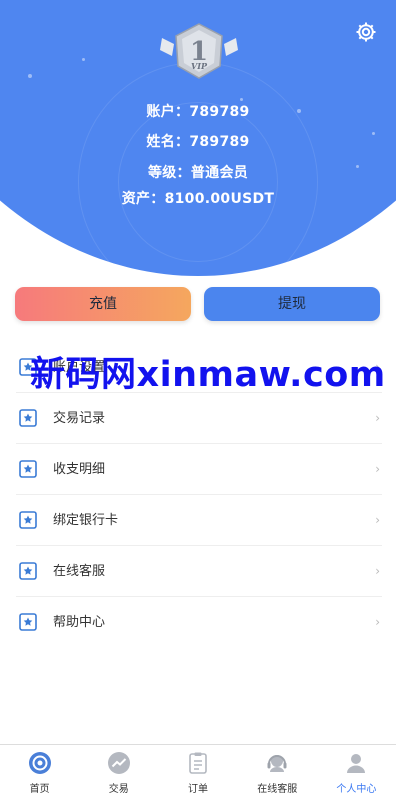  I want to click on tab-trade: 交易, so click(118, 769).